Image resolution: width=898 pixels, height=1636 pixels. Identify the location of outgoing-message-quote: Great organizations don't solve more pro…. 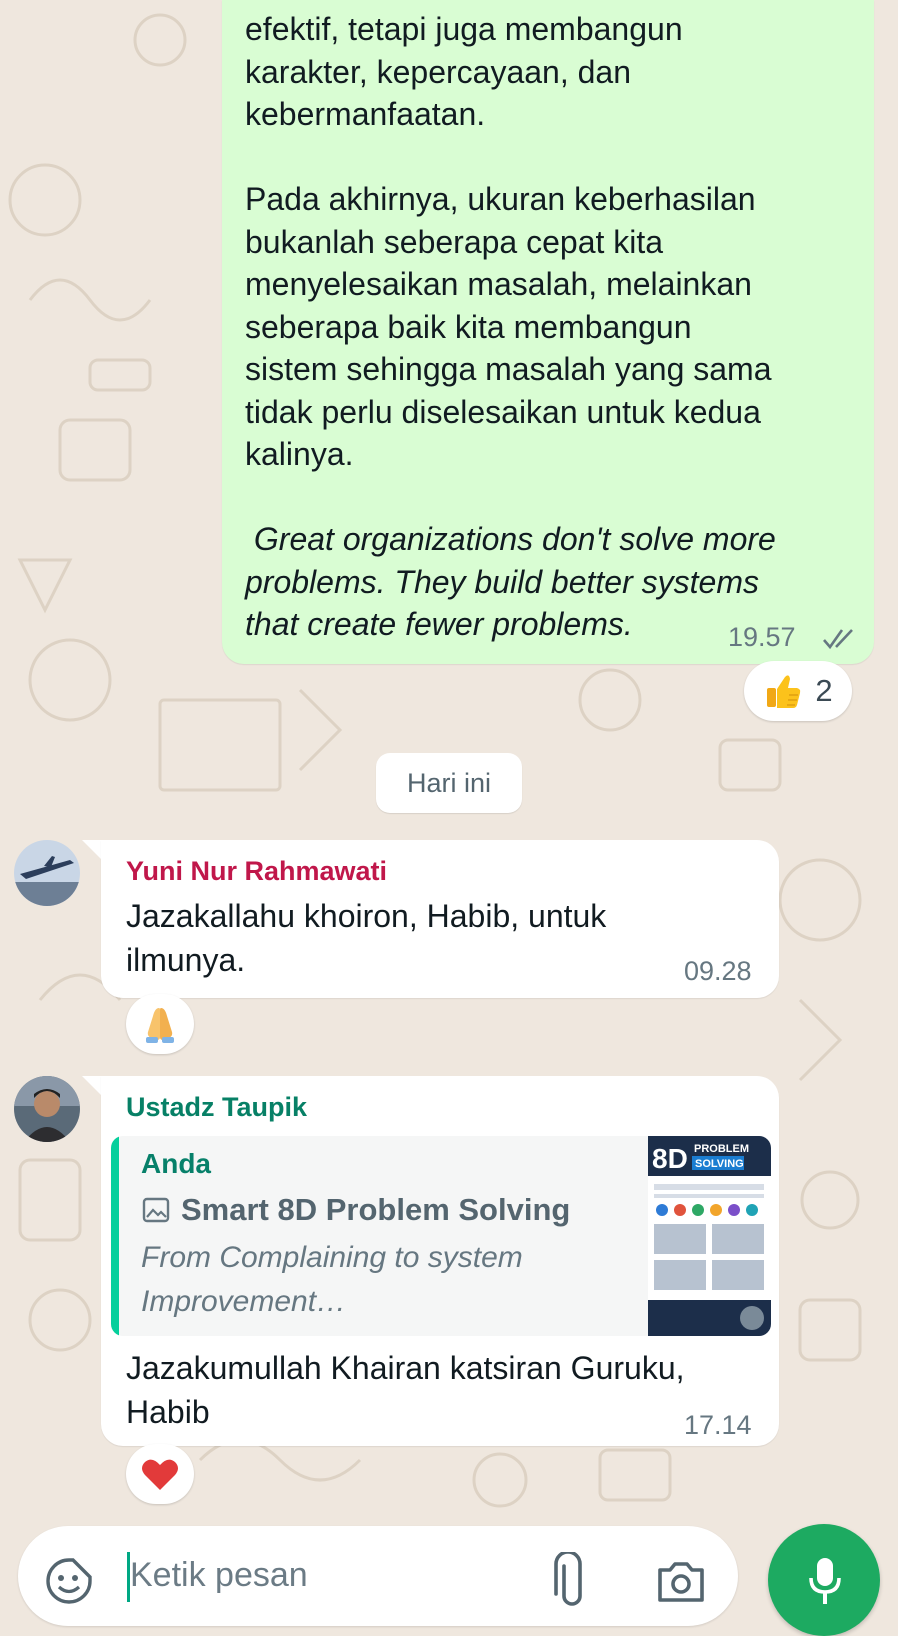
(510, 581).